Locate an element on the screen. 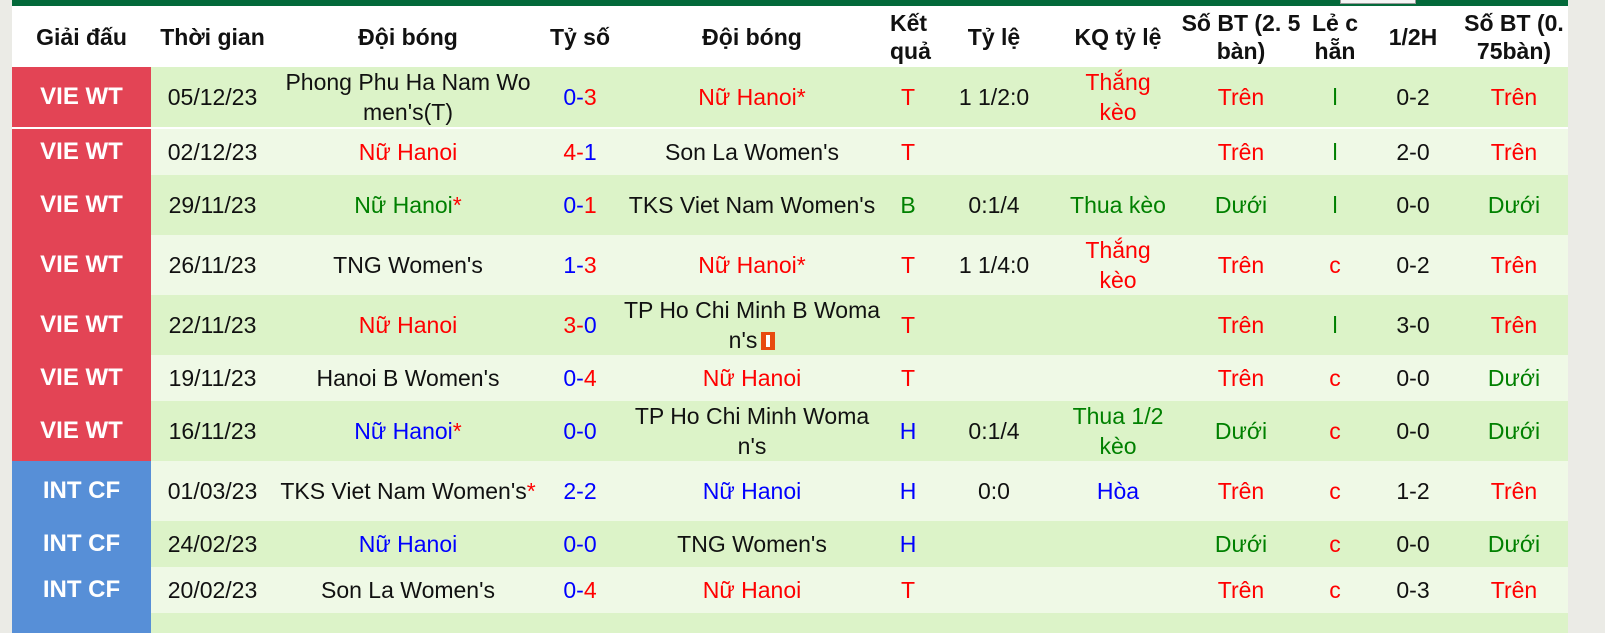  score-away: 1 is located at coordinates (590, 205).